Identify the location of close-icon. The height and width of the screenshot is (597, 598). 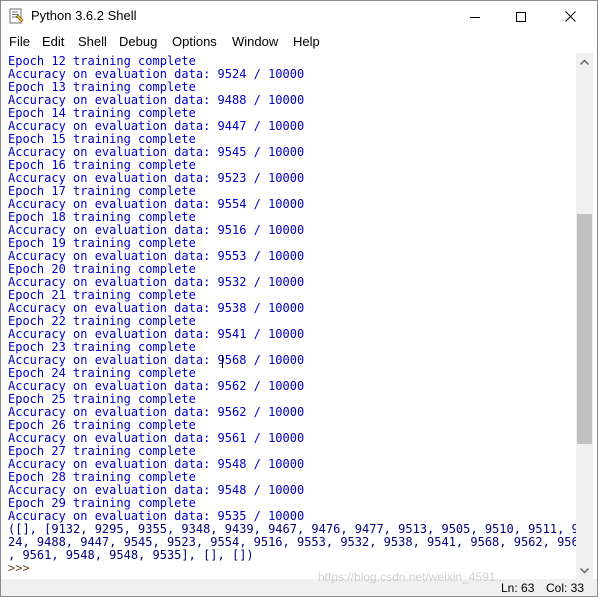
(570, 16).